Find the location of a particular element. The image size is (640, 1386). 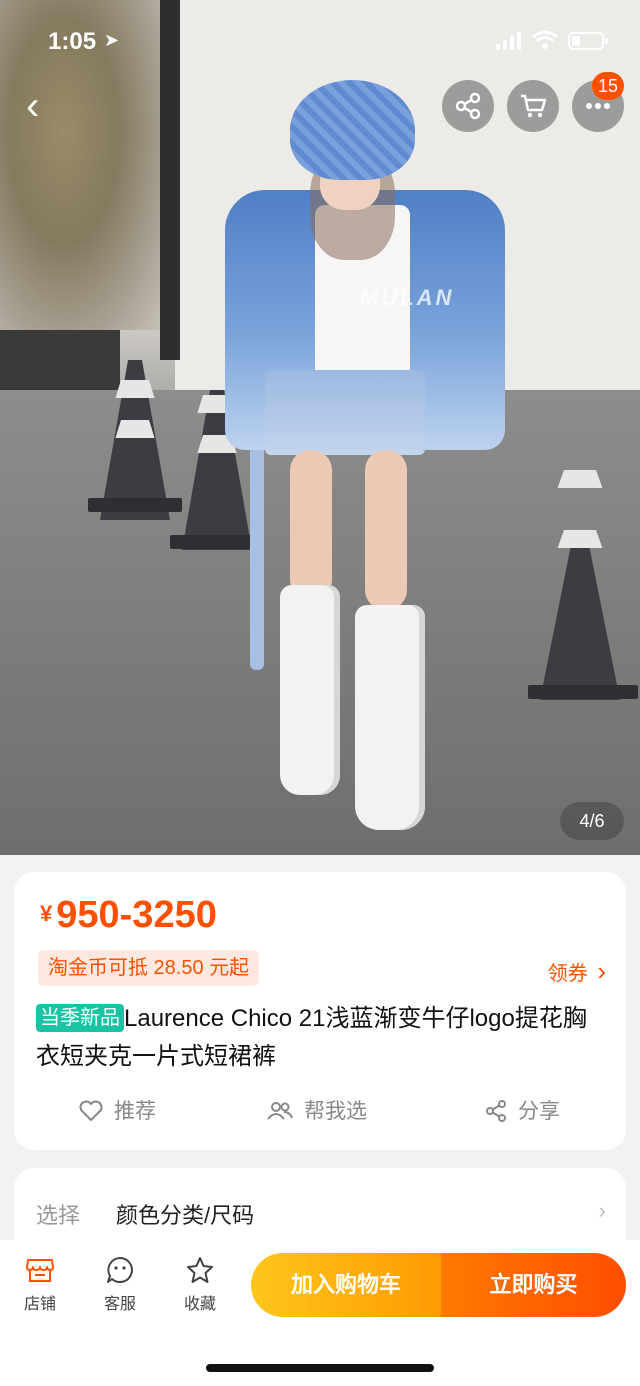

coupon-label: 领券 is located at coordinates (567, 974).